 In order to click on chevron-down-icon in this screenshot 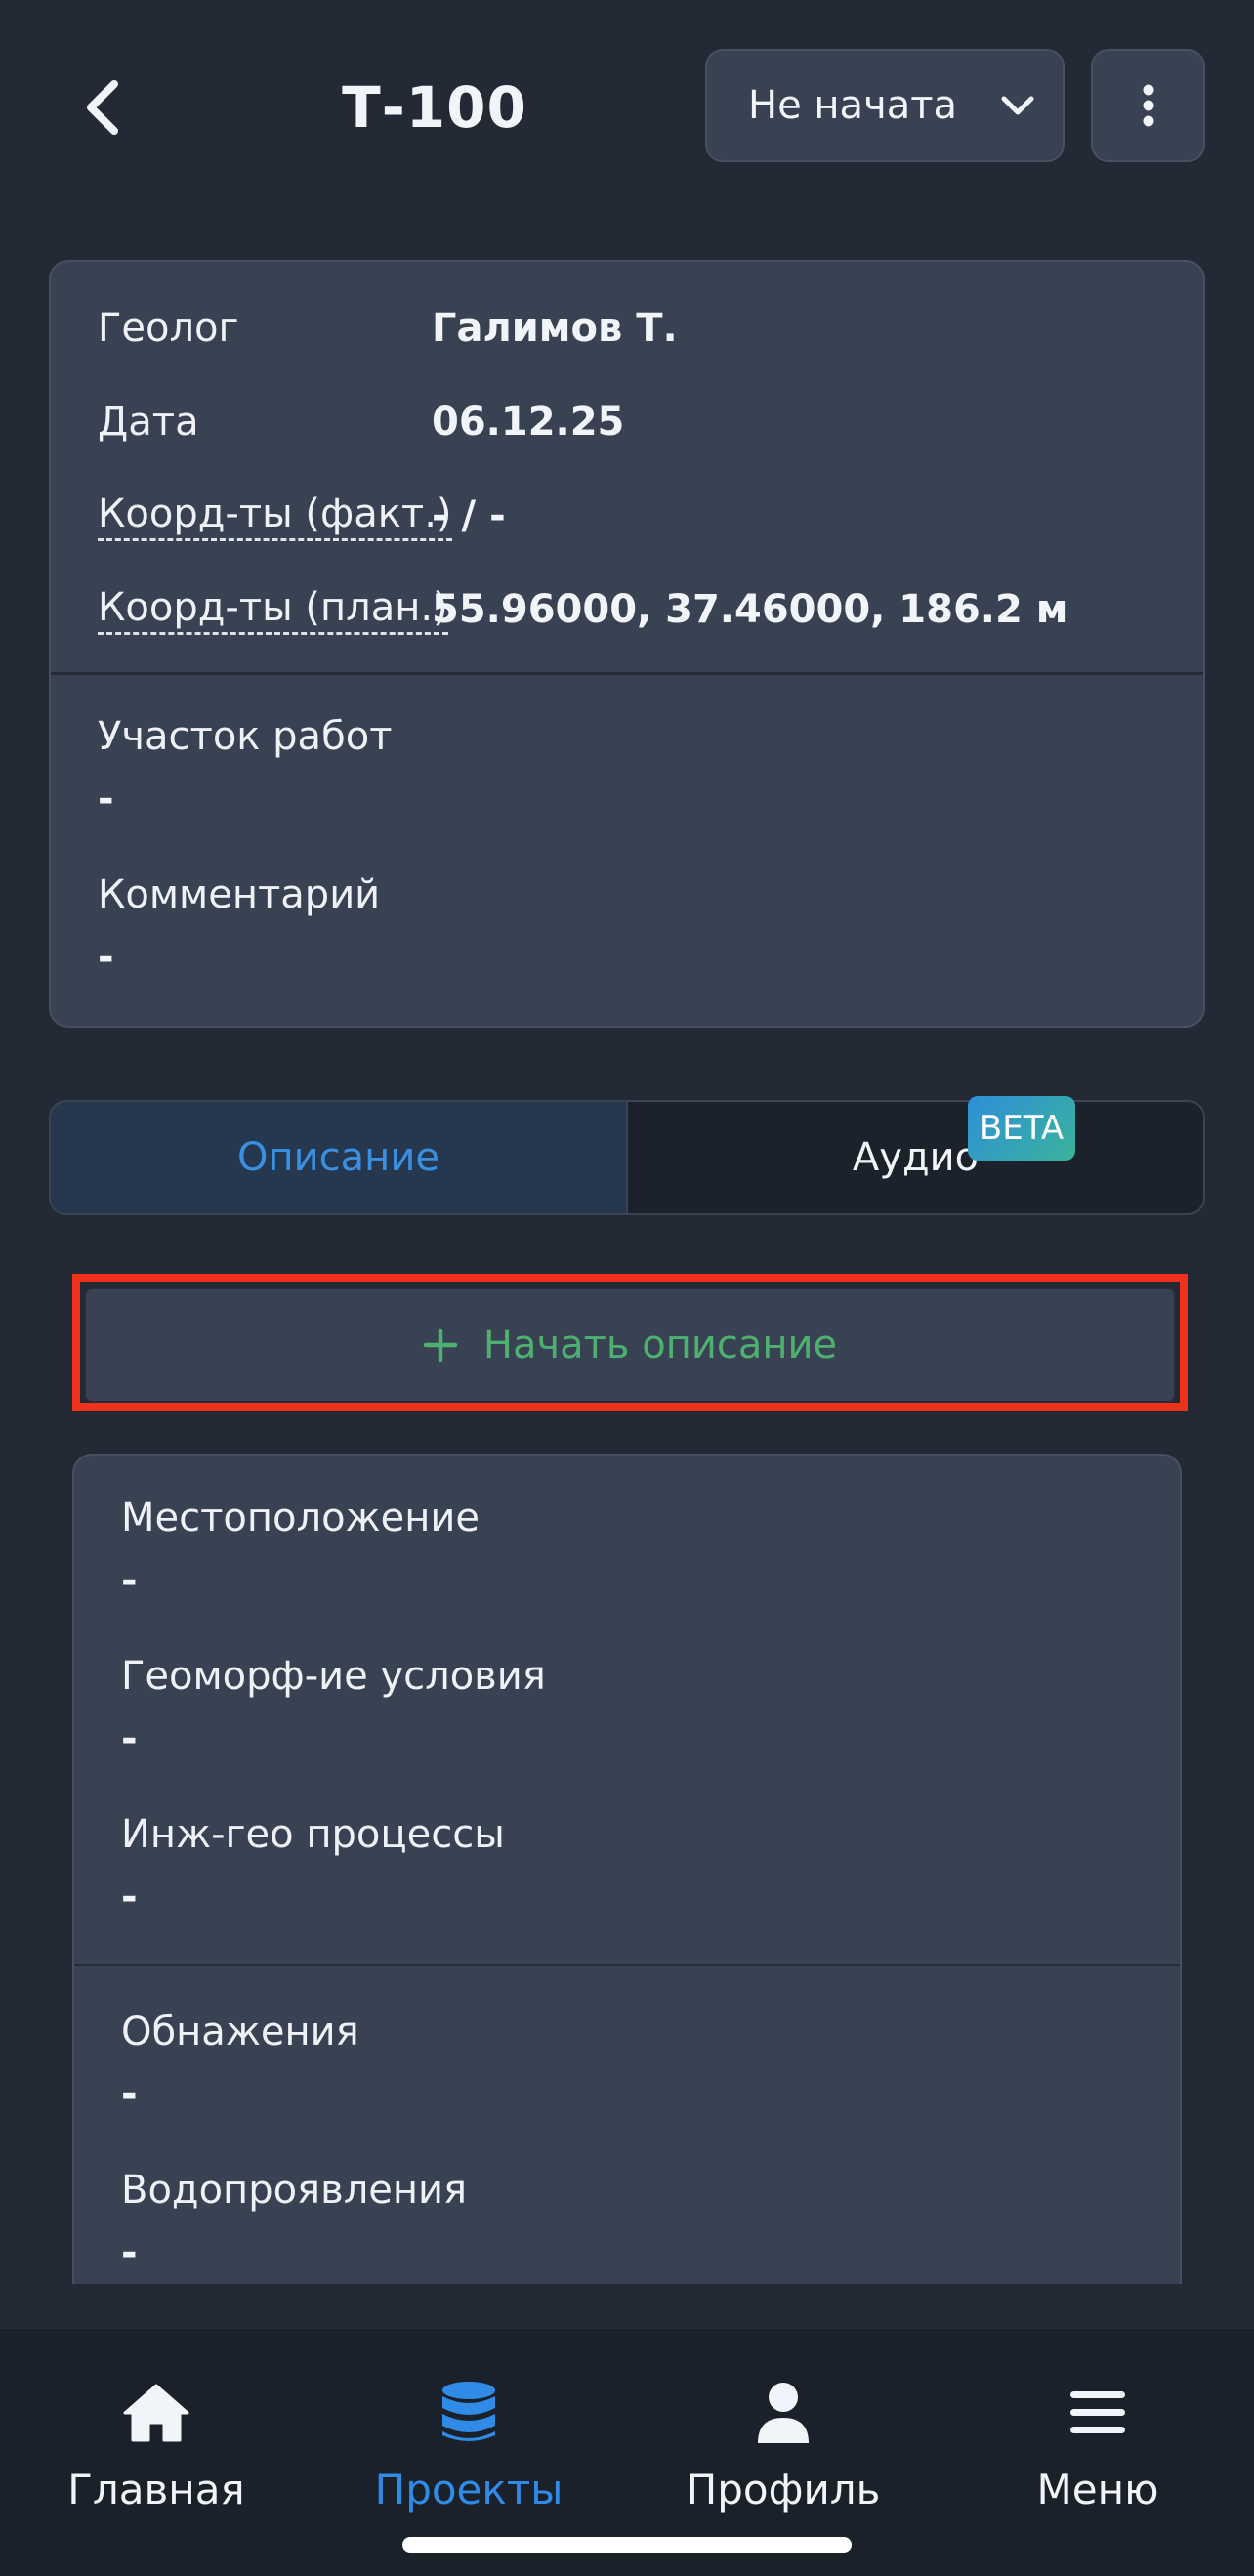, I will do `click(1018, 105)`.